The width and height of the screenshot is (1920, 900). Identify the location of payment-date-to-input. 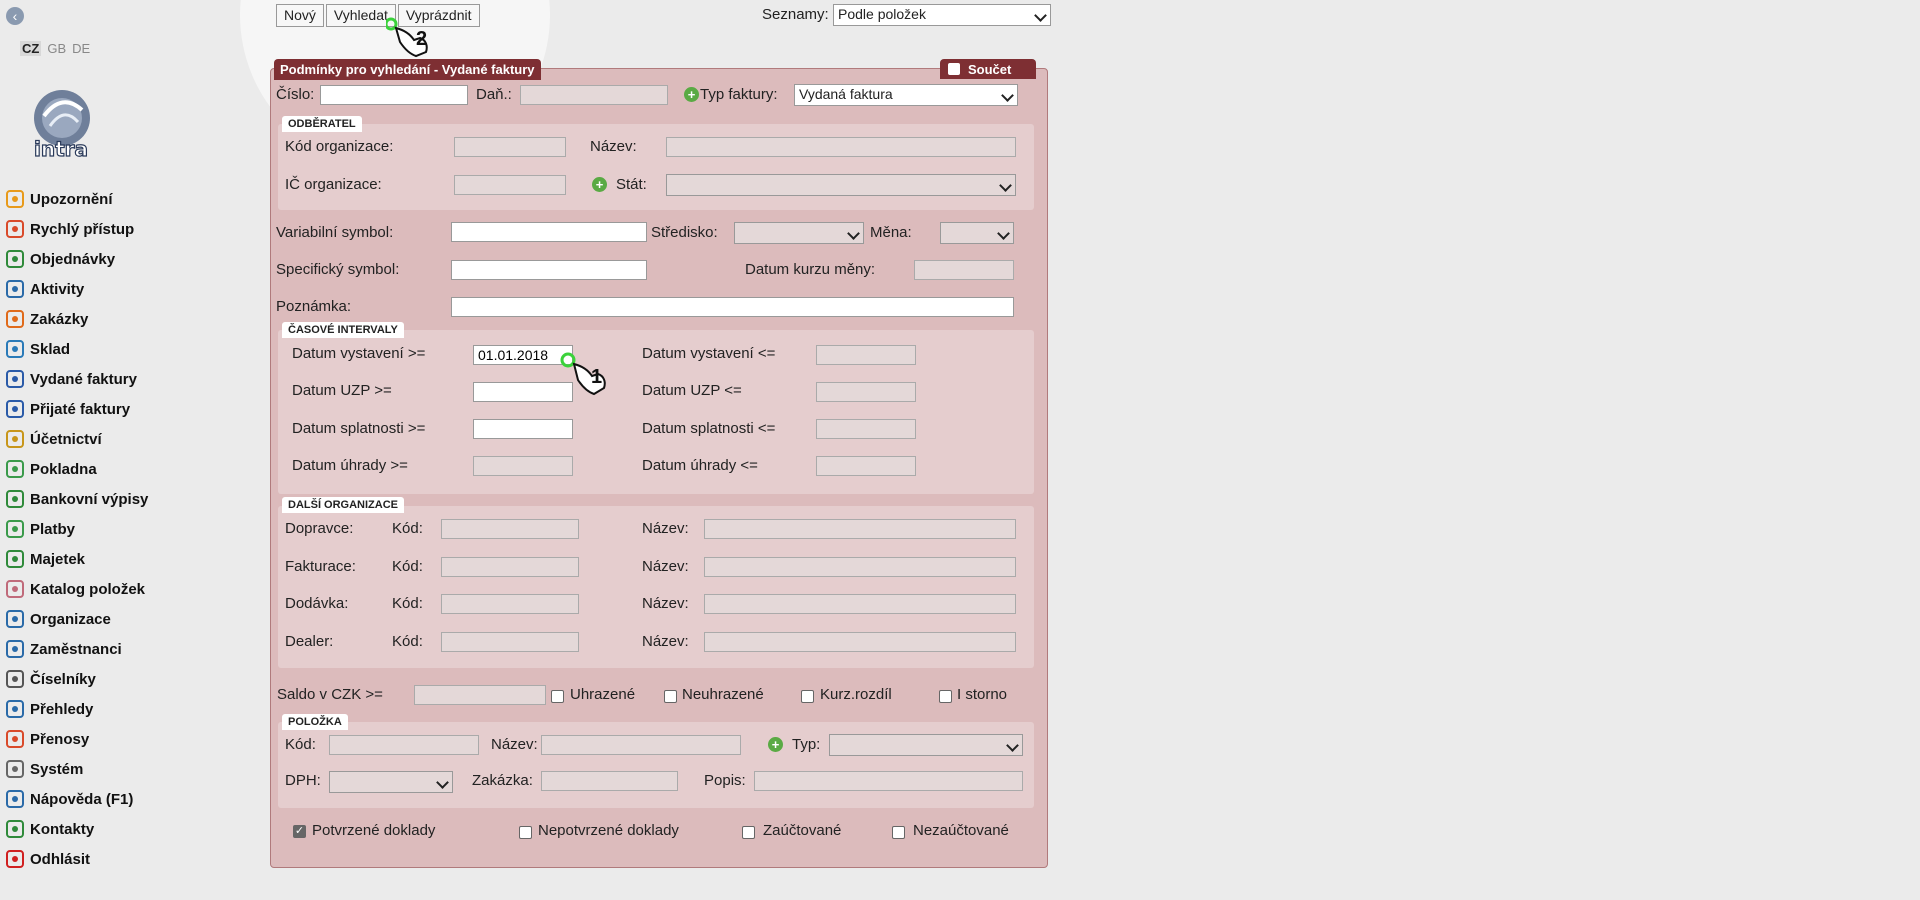
(866, 466).